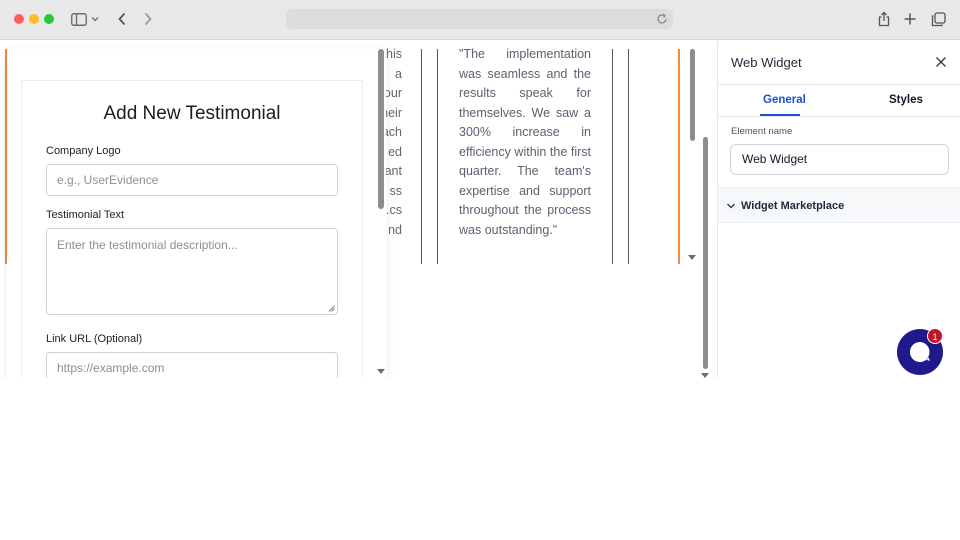 This screenshot has width=960, height=540. I want to click on back-arrow-icon, so click(122, 19).